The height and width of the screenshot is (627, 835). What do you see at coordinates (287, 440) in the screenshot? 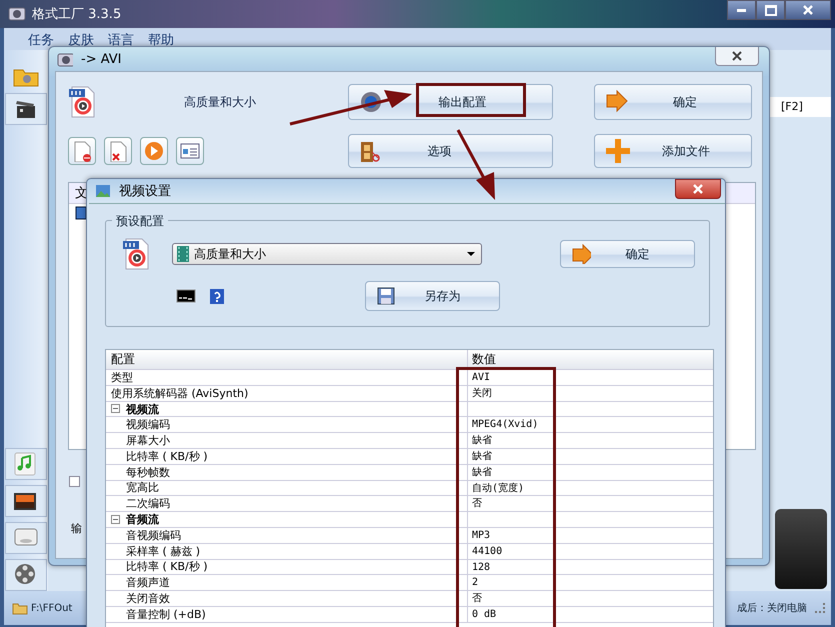
I see `property-name: 屏幕大小` at bounding box center [287, 440].